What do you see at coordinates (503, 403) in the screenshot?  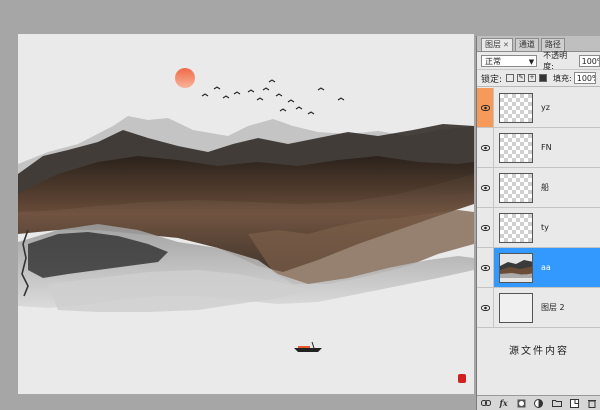 I see `fx-icon: fx` at bounding box center [503, 403].